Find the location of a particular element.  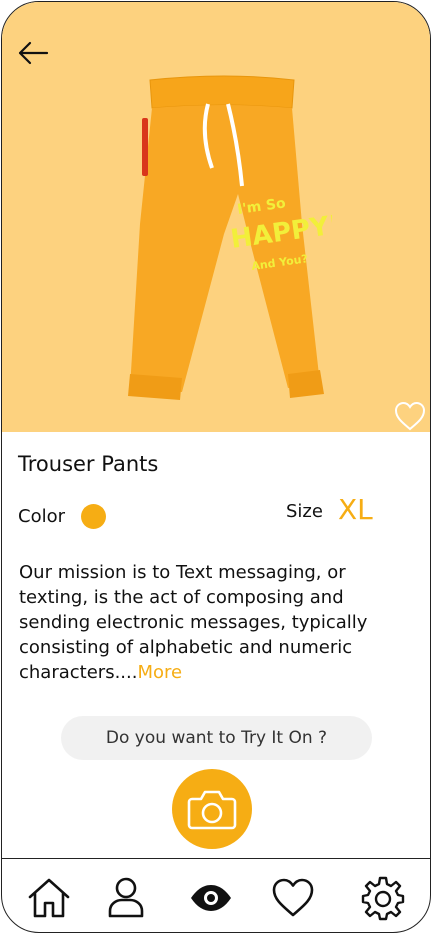

color-label: Color is located at coordinates (41, 516).